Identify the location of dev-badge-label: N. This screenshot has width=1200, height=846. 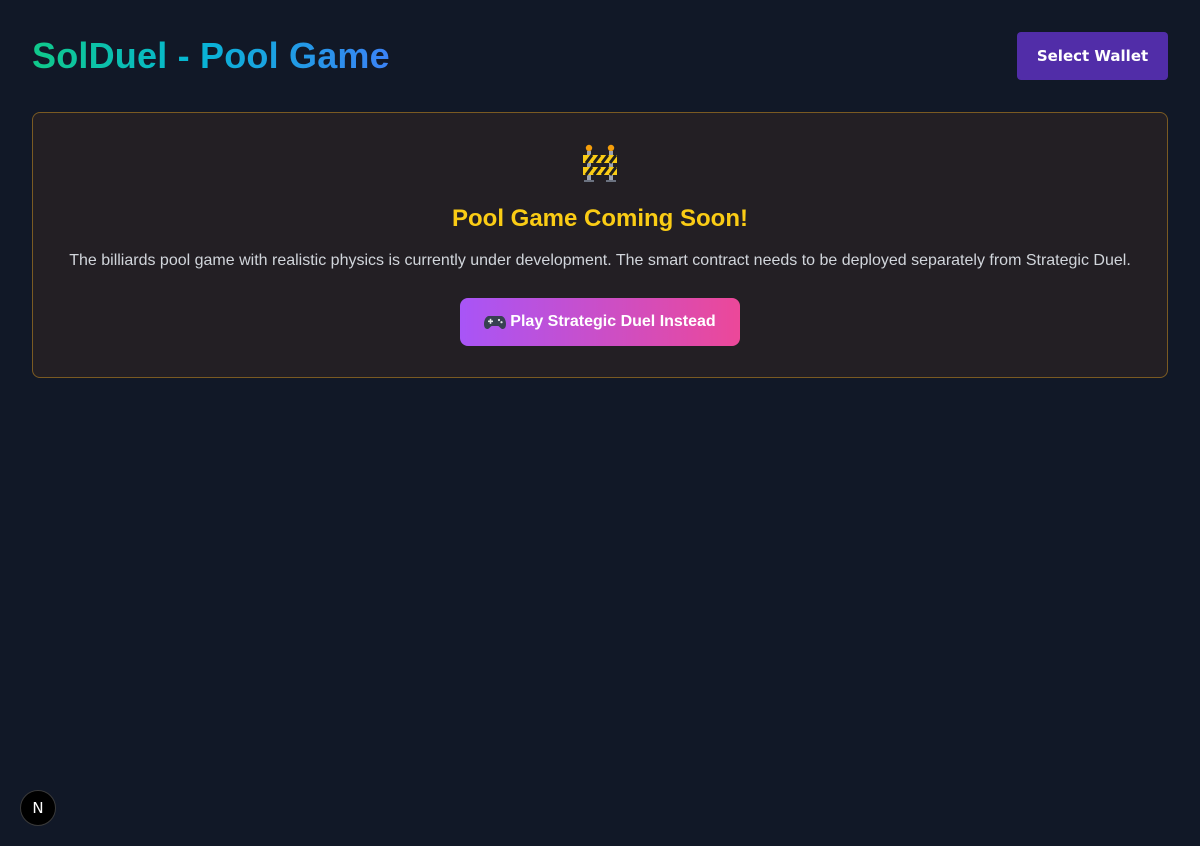
(38, 808).